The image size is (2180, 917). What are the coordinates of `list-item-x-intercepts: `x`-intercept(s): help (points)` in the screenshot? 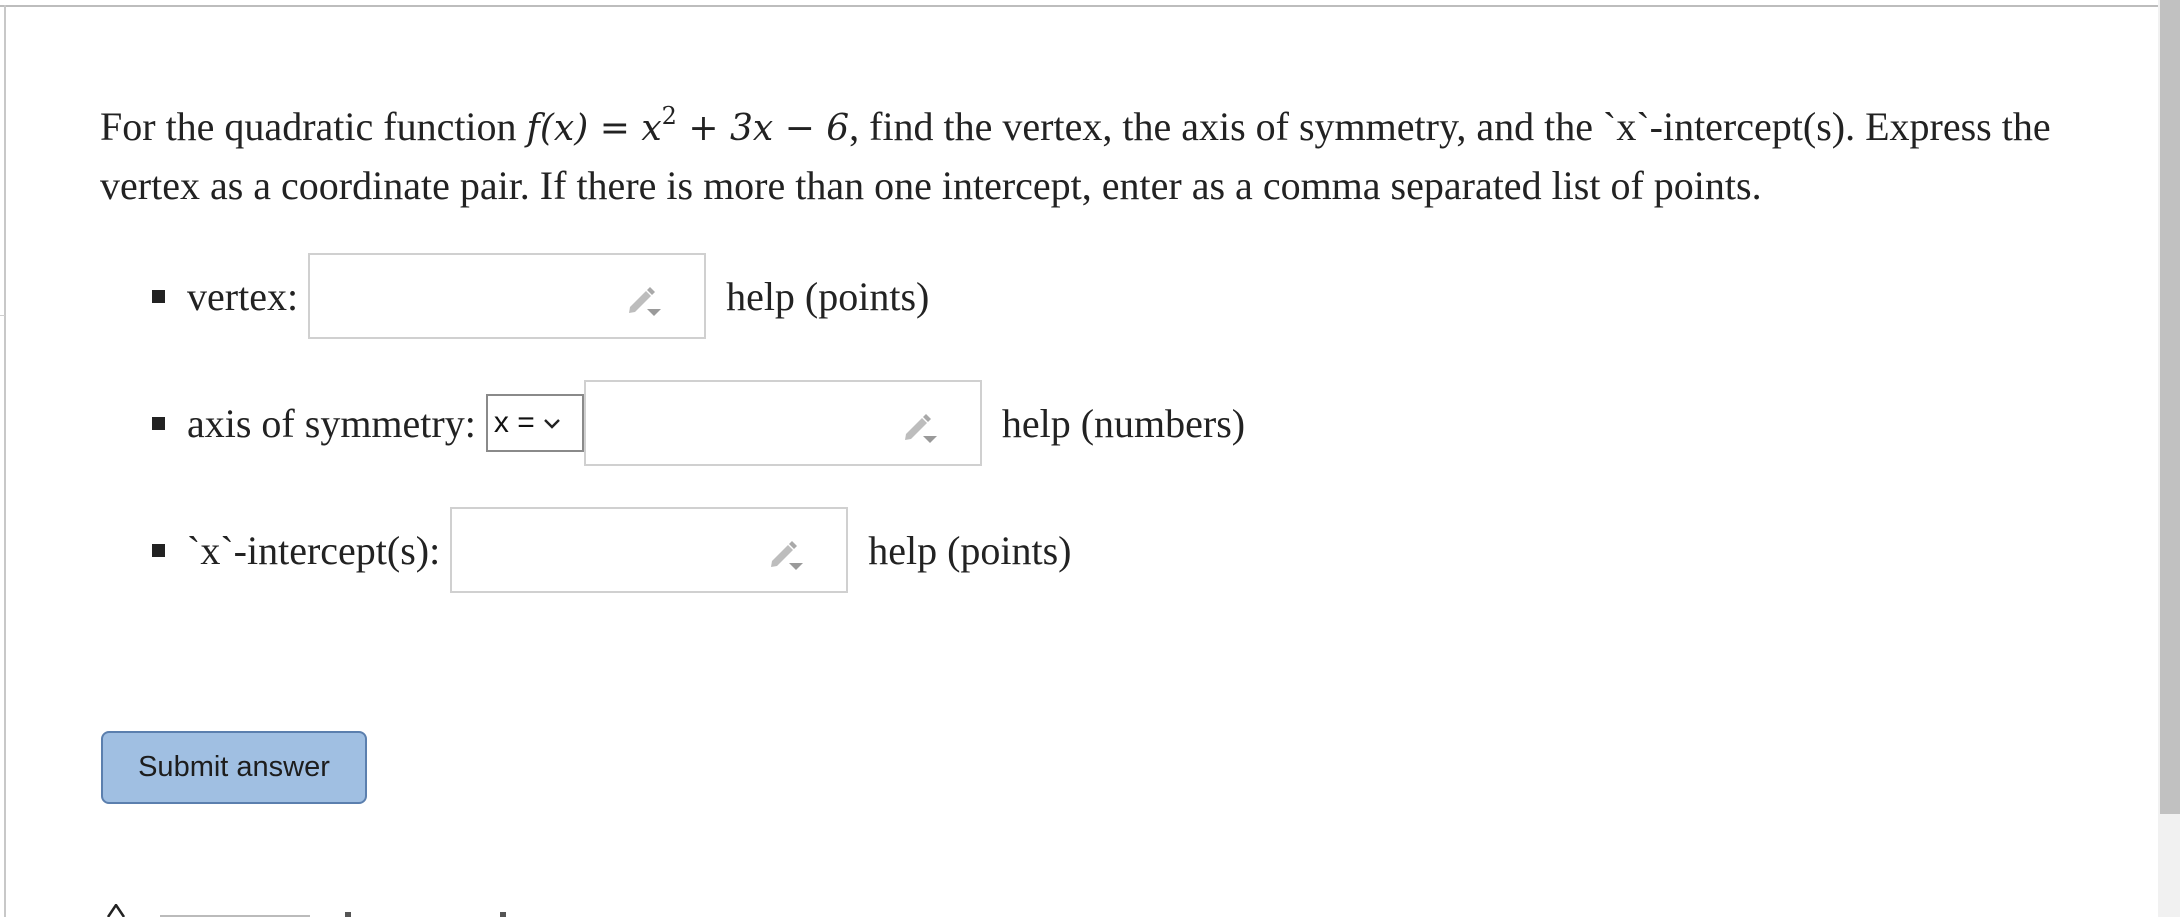 It's located at (612, 550).